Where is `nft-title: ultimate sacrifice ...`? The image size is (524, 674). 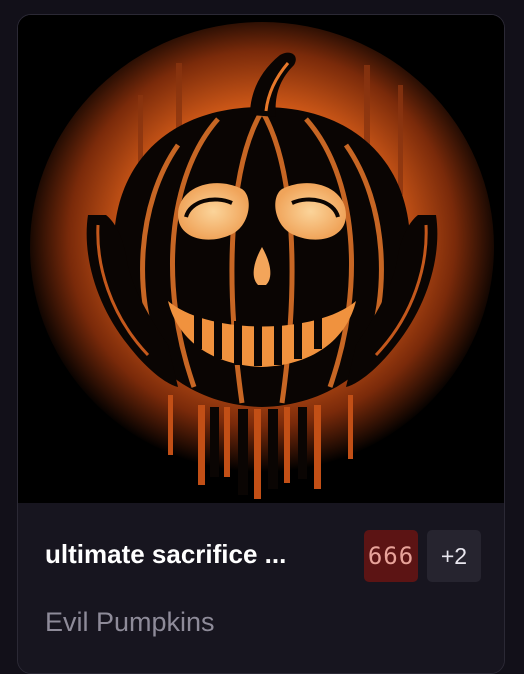
nft-title: ultimate sacrifice ... is located at coordinates (205, 554).